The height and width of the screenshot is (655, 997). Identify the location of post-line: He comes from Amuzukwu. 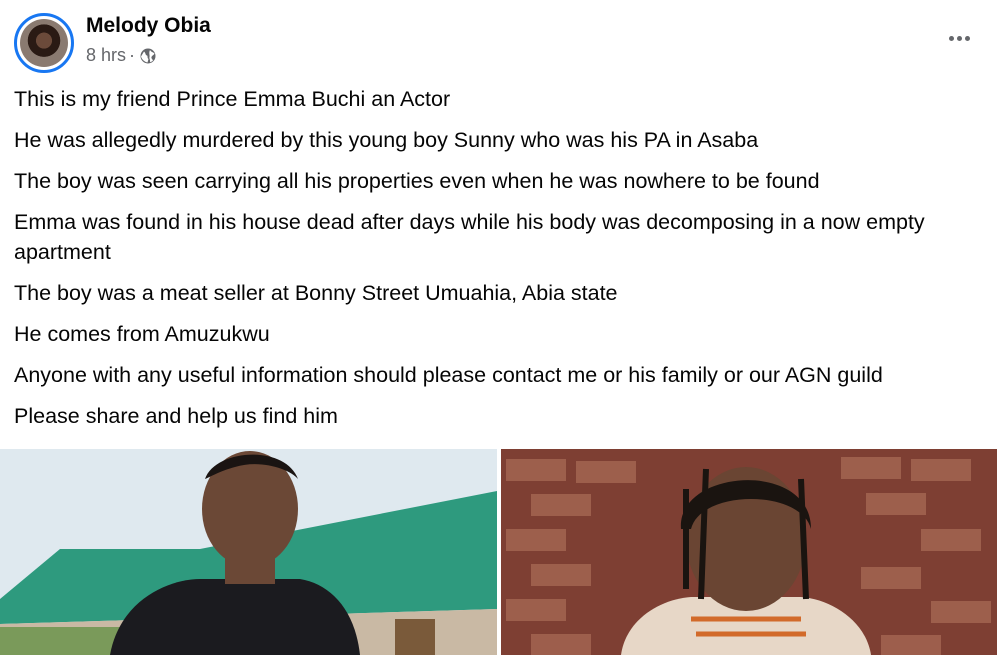
(142, 334).